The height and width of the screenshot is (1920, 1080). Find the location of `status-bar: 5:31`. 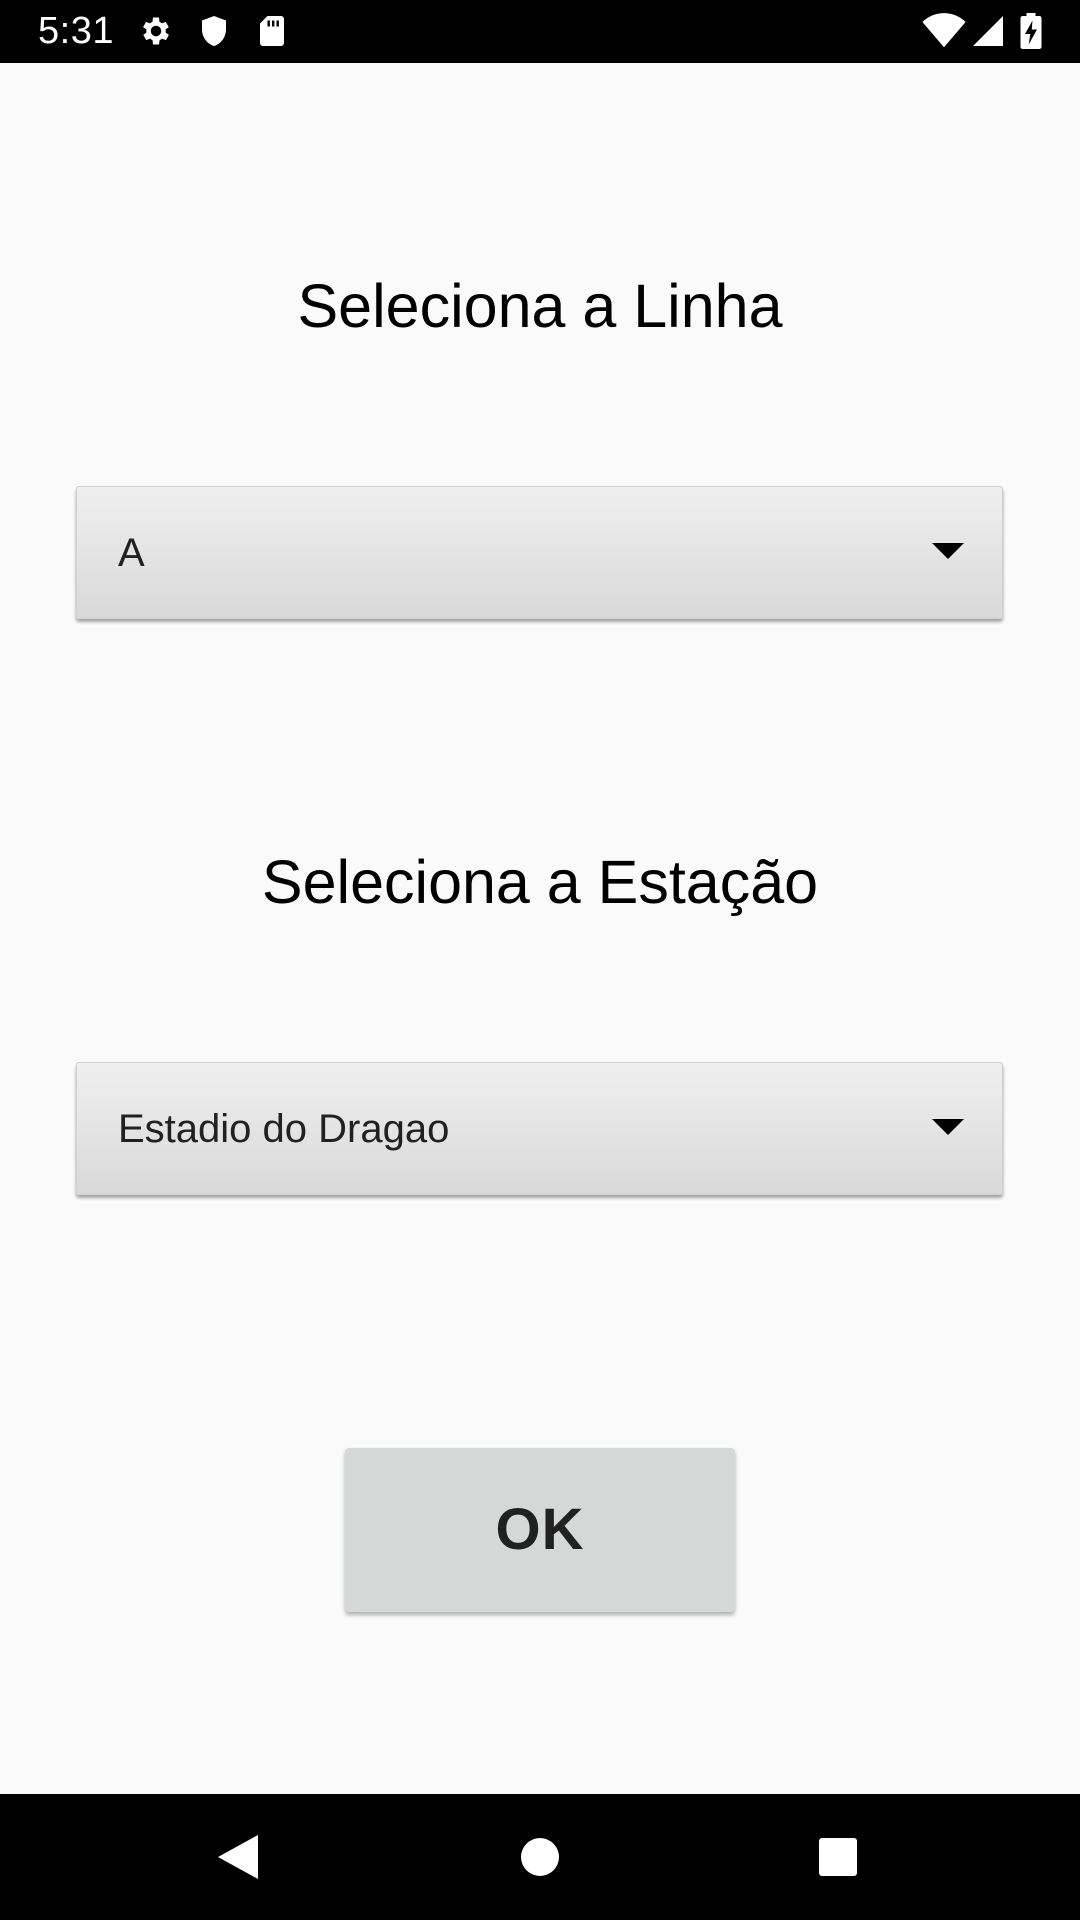

status-bar: 5:31 is located at coordinates (540, 31).